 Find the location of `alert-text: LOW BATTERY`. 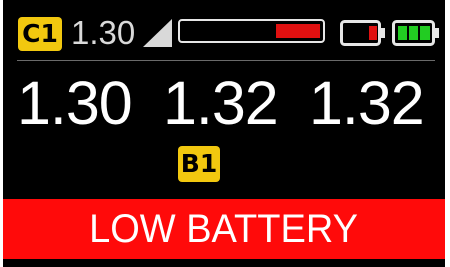

alert-text: LOW BATTERY is located at coordinates (224, 229).